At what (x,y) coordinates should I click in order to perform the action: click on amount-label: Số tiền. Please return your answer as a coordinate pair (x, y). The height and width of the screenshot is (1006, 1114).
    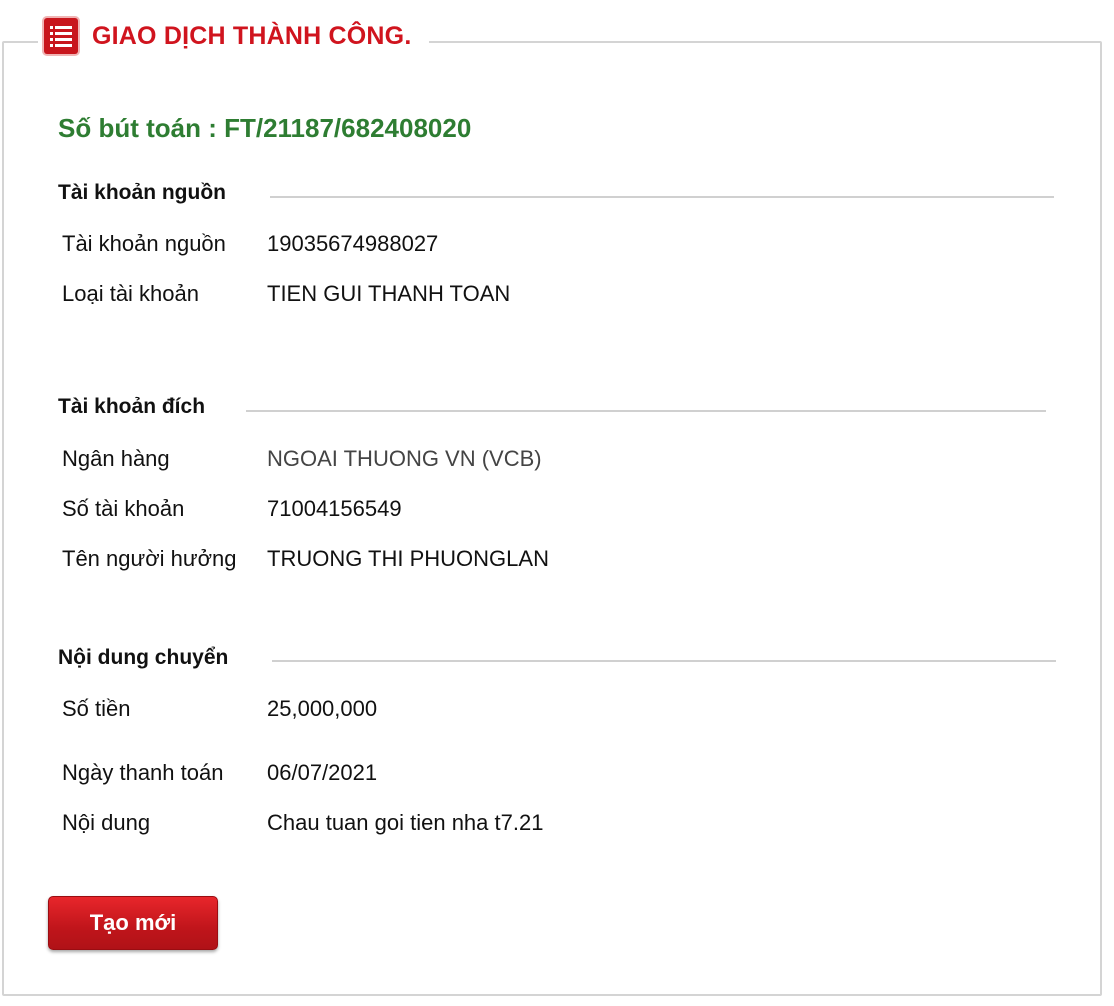
    Looking at the image, I should click on (96, 708).